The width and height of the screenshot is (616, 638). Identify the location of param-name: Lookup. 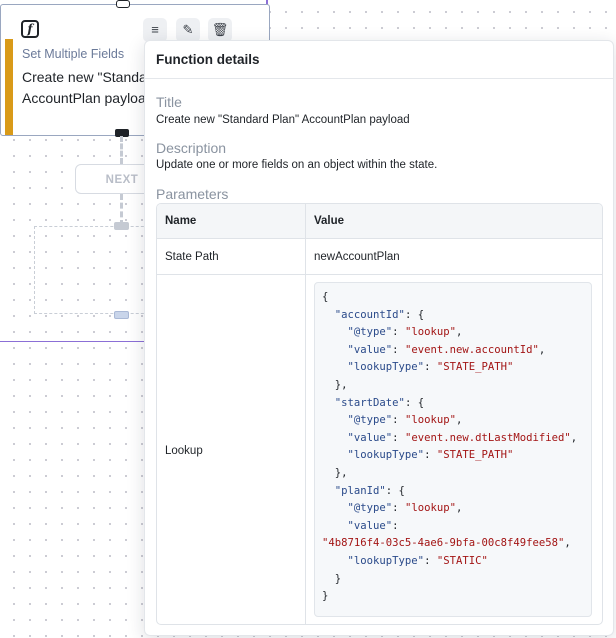
(184, 450).